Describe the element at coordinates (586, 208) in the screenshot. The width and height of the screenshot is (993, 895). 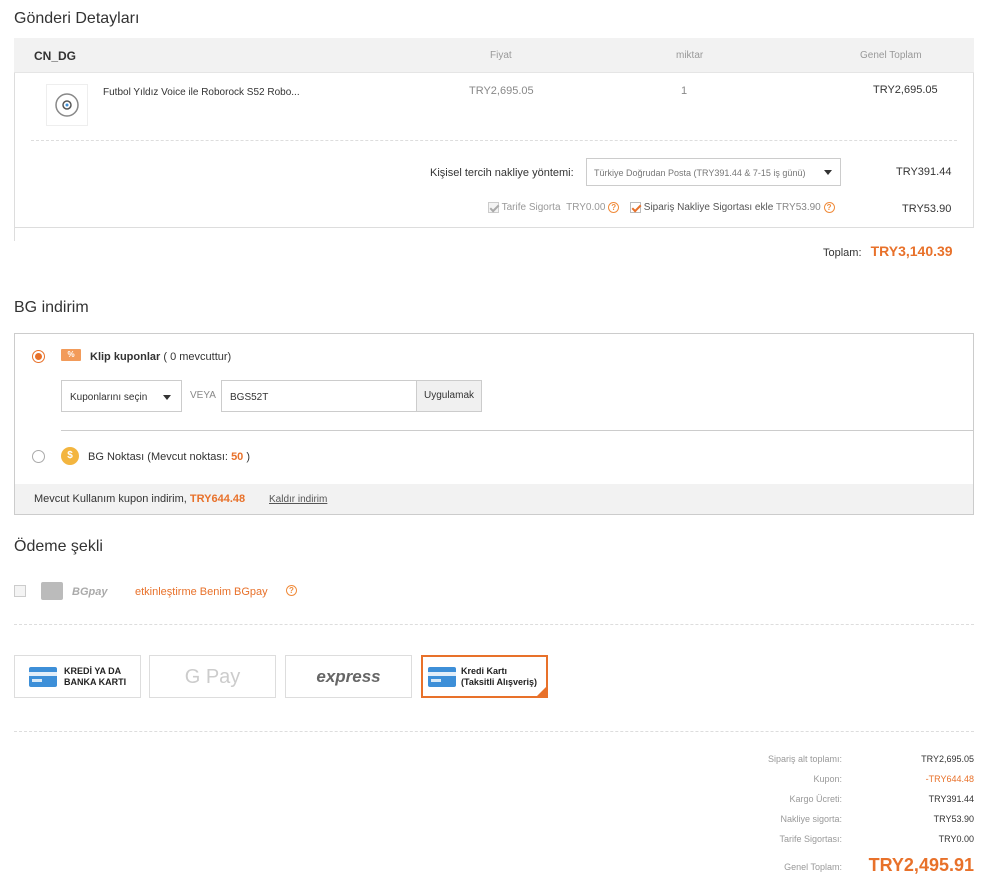
I see `tariff-amount: TRY0.00` at that location.